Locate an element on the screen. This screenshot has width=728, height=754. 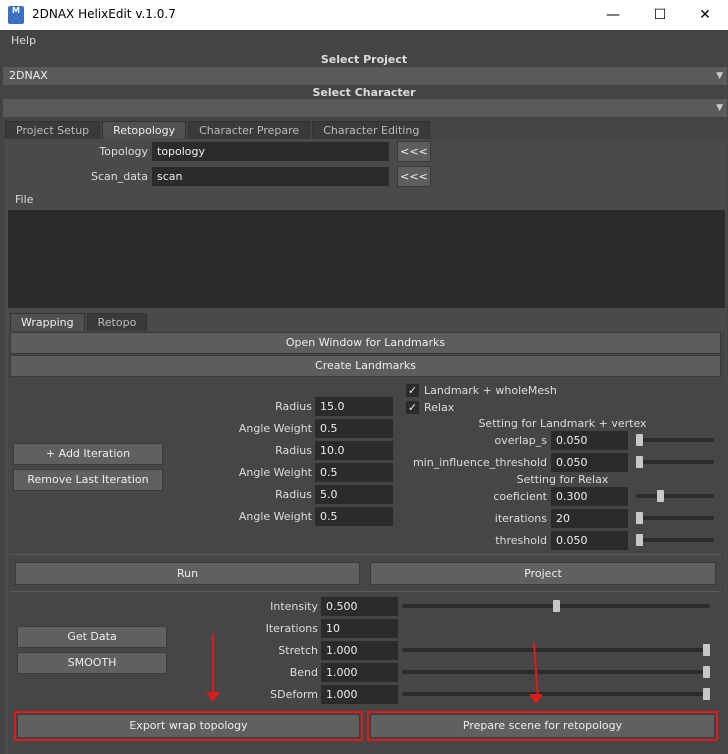
iterations-slider is located at coordinates (675, 518).